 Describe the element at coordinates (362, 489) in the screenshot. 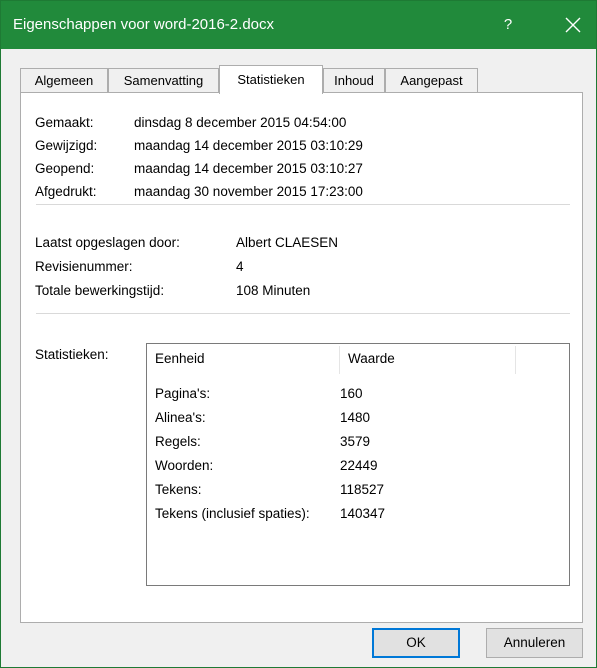

I see `list-item-value: 118527` at that location.